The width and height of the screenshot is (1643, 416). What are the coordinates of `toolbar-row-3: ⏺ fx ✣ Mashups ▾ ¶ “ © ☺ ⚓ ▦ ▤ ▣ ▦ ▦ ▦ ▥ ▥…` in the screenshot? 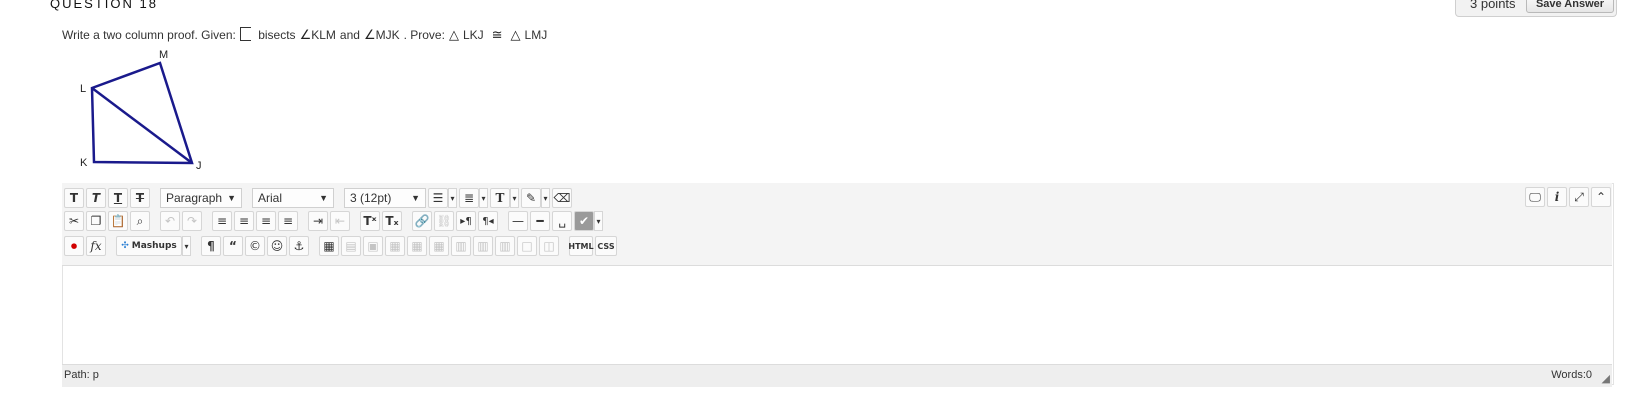 It's located at (340, 246).